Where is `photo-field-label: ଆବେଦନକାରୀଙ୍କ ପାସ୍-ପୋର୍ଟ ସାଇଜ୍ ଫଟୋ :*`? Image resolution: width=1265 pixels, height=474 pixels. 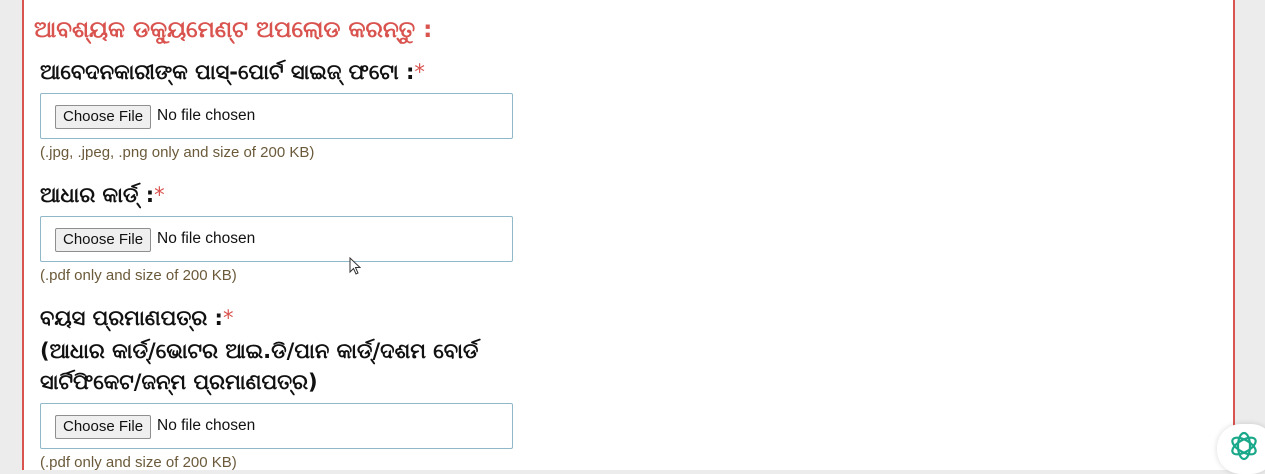
photo-field-label: ଆବେଦନକାରୀଙ୍କ ପାସ୍-ପୋର୍ଟ ସାଇଜ୍ ଫଟୋ :* is located at coordinates (232, 72).